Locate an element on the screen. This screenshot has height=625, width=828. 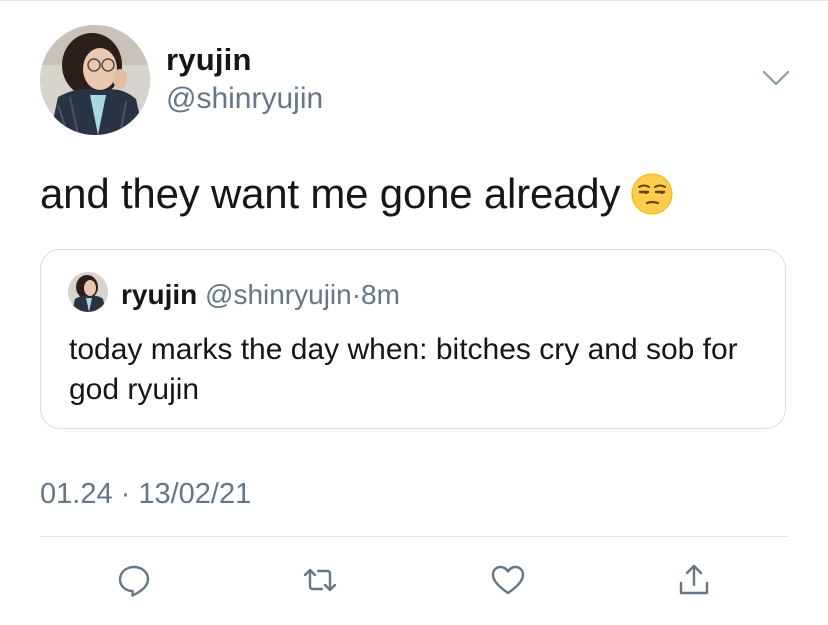
reply-icon is located at coordinates (134, 581).